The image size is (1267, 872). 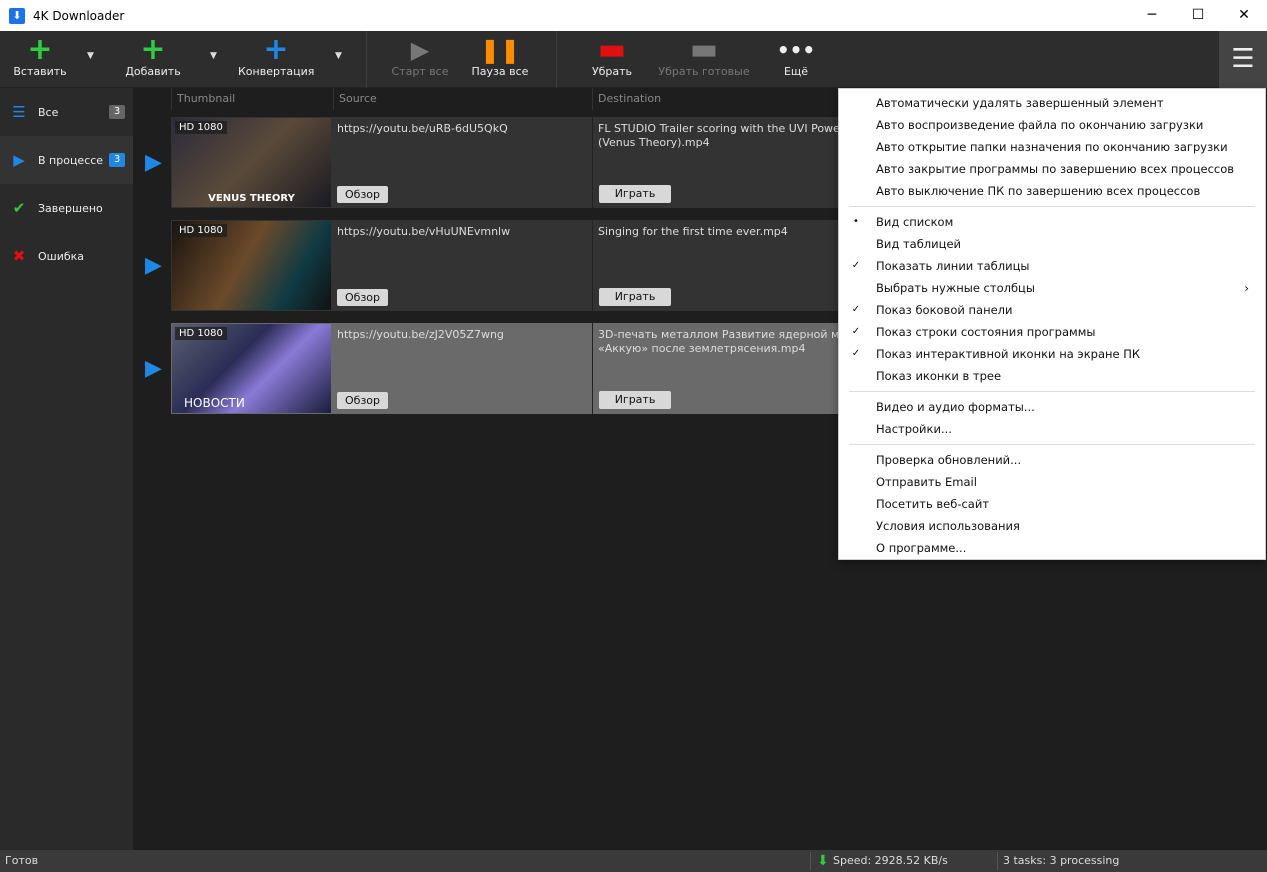 I want to click on menu-label: Показ интерактивной иконки на экране ПК, so click(x=1008, y=354).